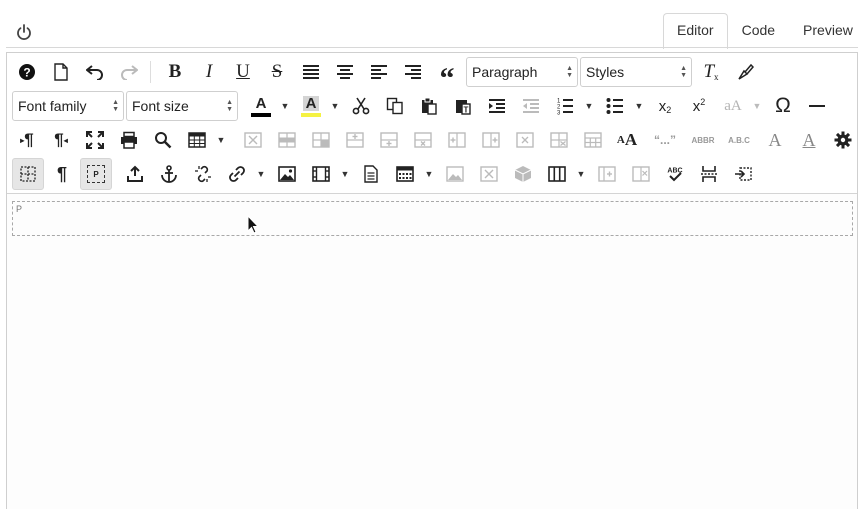 Image resolution: width=864 pixels, height=509 pixels. Describe the element at coordinates (745, 72) in the screenshot. I see `format-painter-icon` at that location.